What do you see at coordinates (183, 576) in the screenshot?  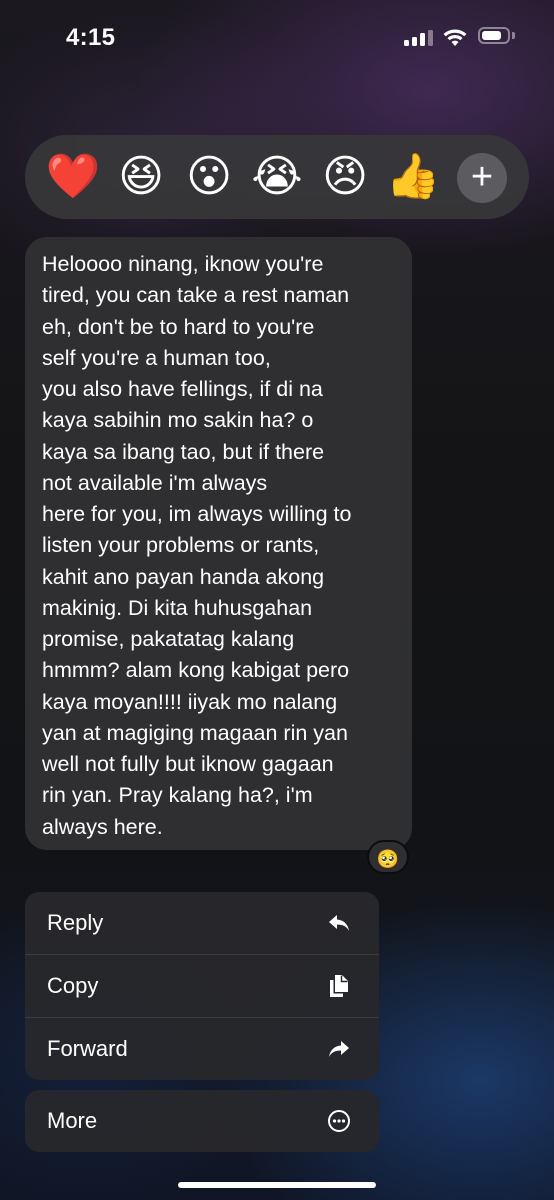 I see `message-line: kahit ano payan handa akong` at bounding box center [183, 576].